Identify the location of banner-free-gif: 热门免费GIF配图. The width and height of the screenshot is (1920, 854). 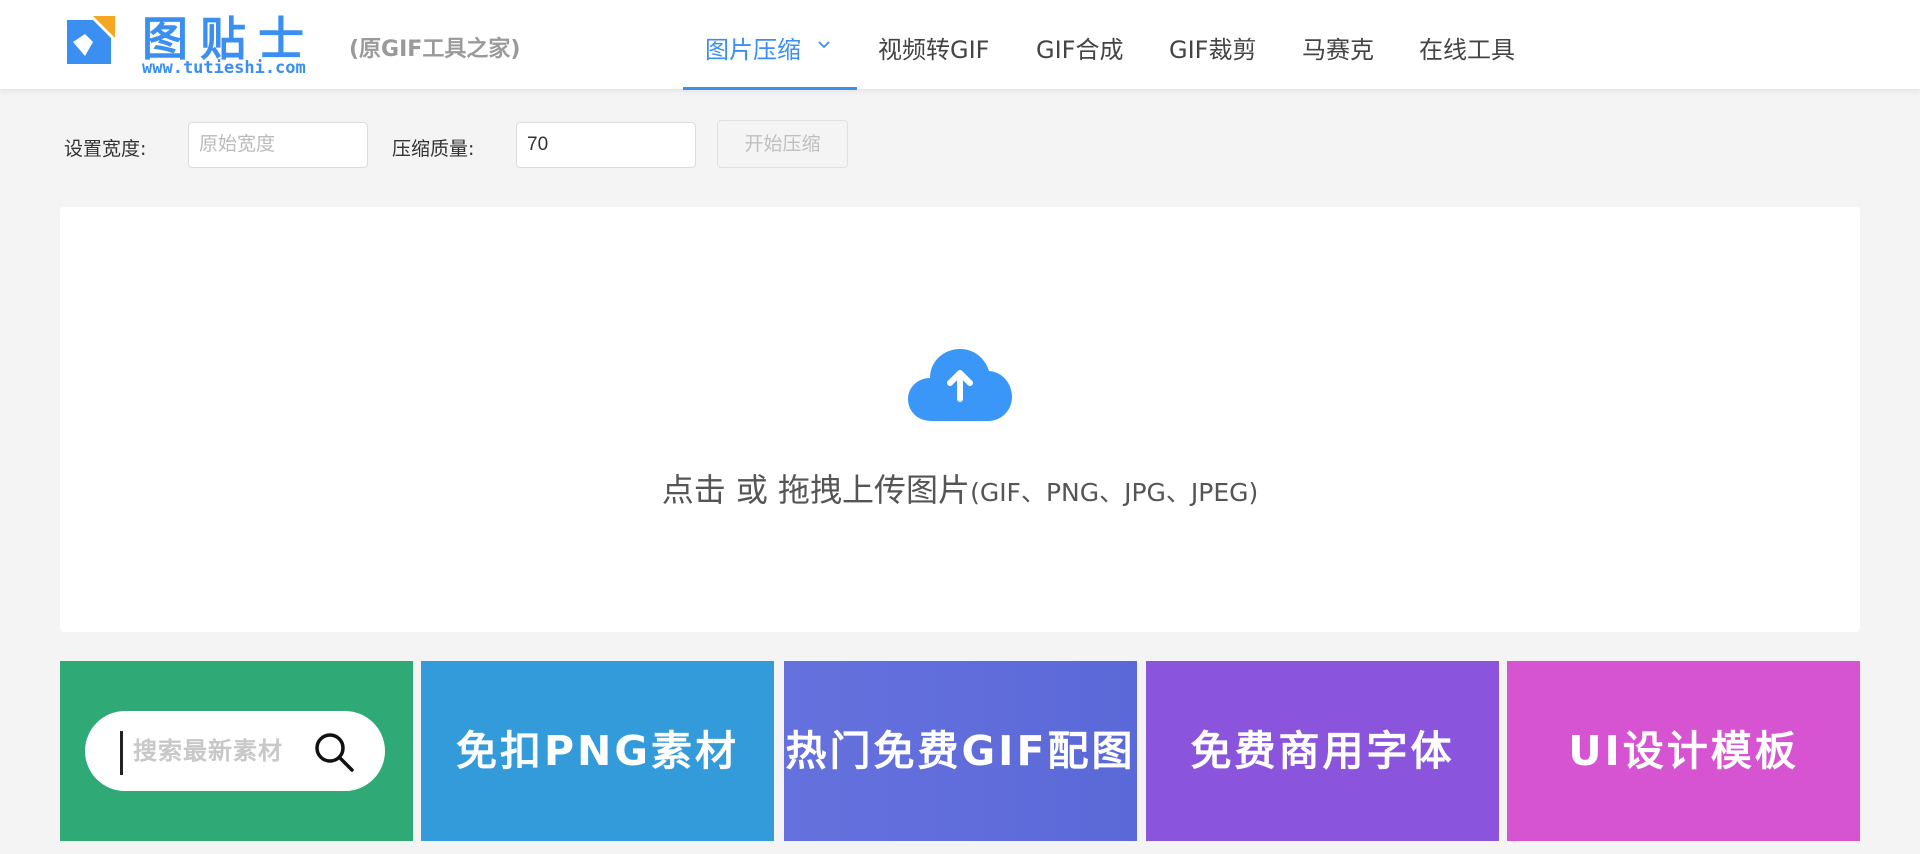
(960, 751).